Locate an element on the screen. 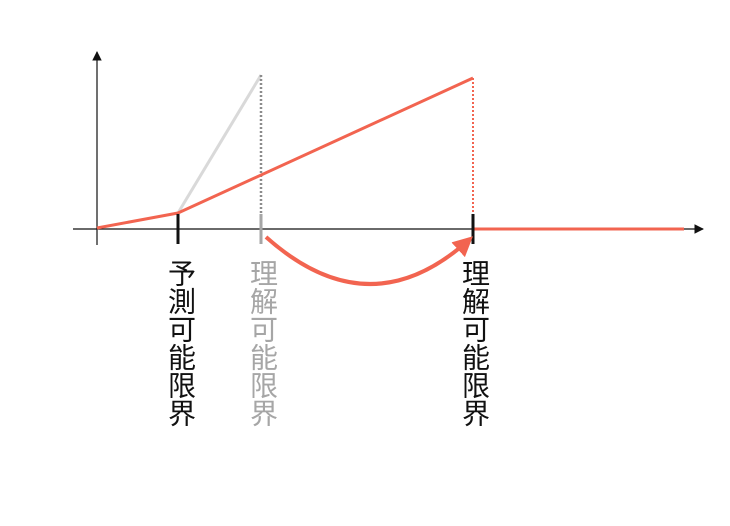 The width and height of the screenshot is (730, 526). gray-steep-line is located at coordinates (219, 144).